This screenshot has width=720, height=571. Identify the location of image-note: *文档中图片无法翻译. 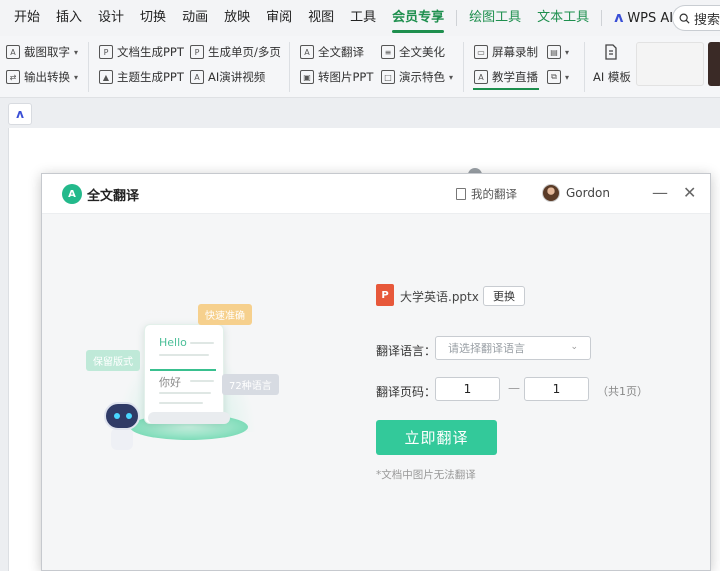
(426, 475).